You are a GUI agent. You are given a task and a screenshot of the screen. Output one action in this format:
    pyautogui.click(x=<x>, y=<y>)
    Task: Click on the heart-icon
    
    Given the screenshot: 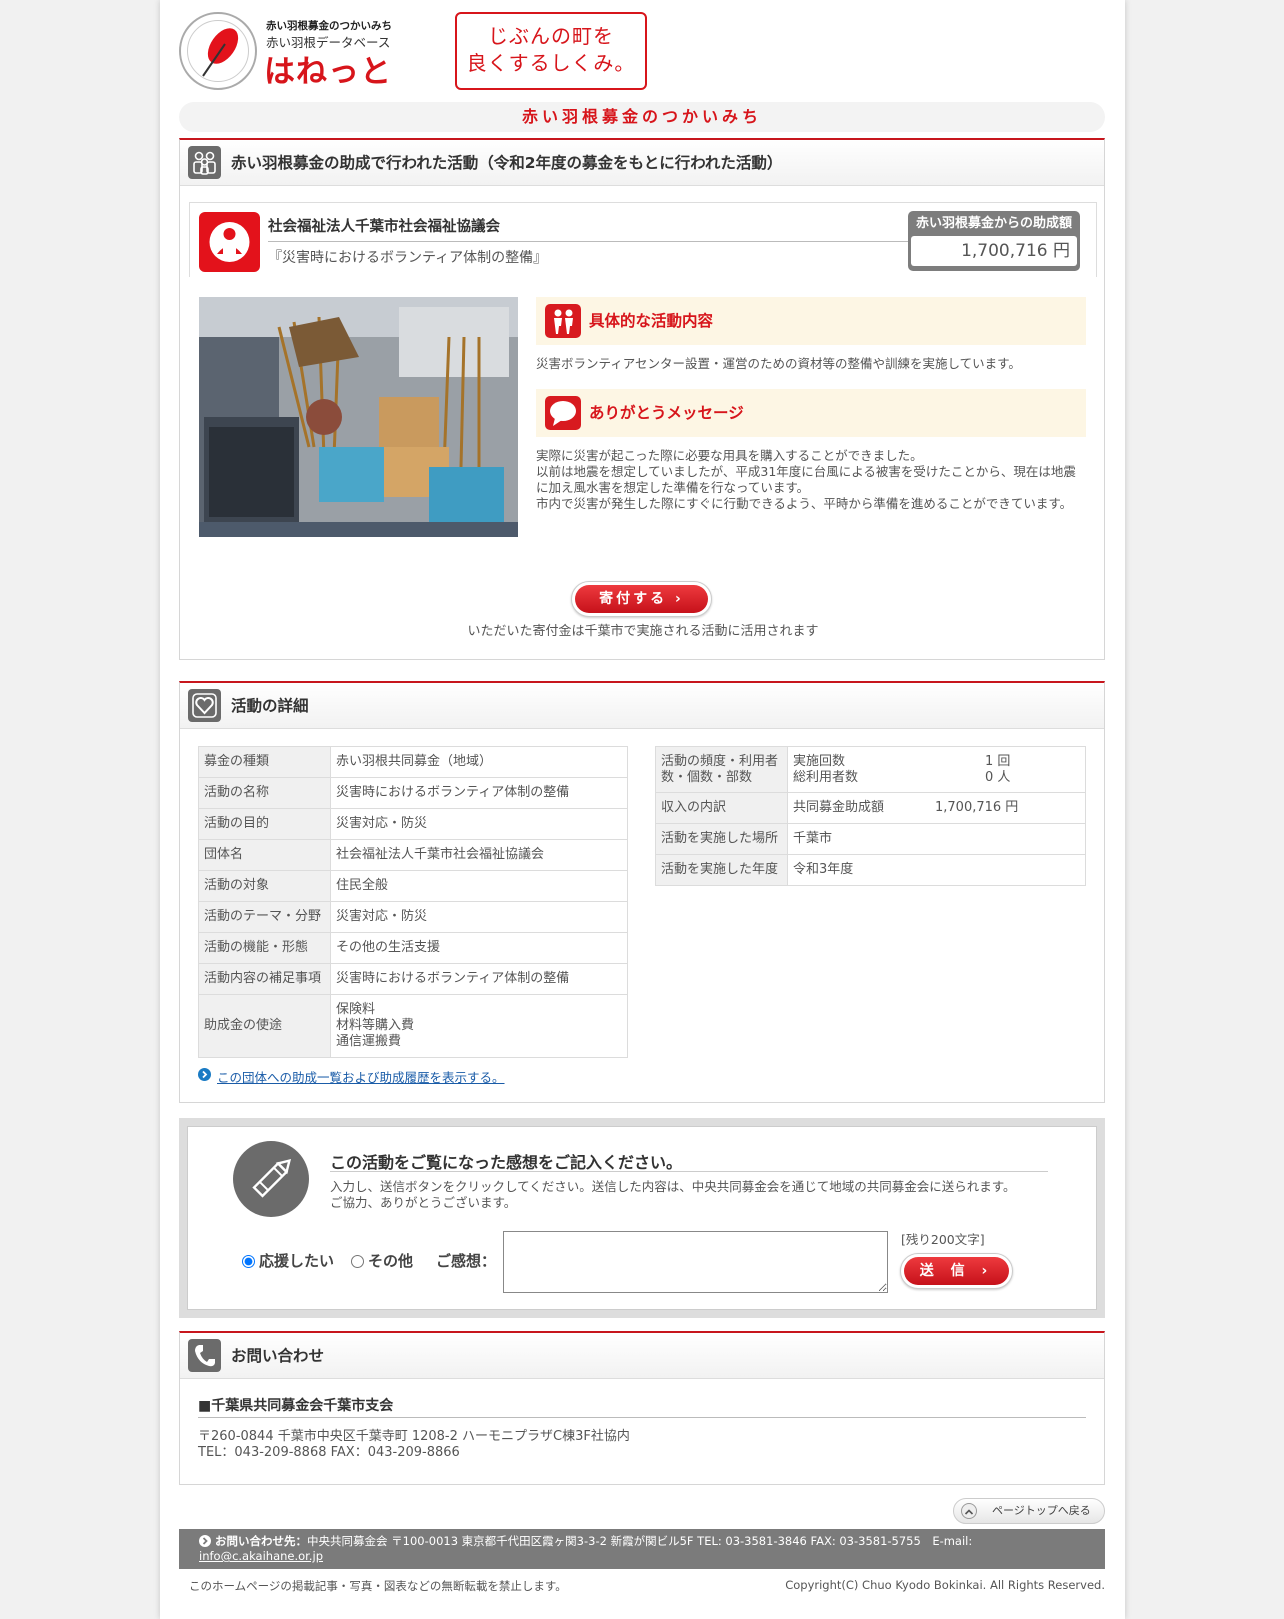 What is the action you would take?
    pyautogui.click(x=204, y=705)
    